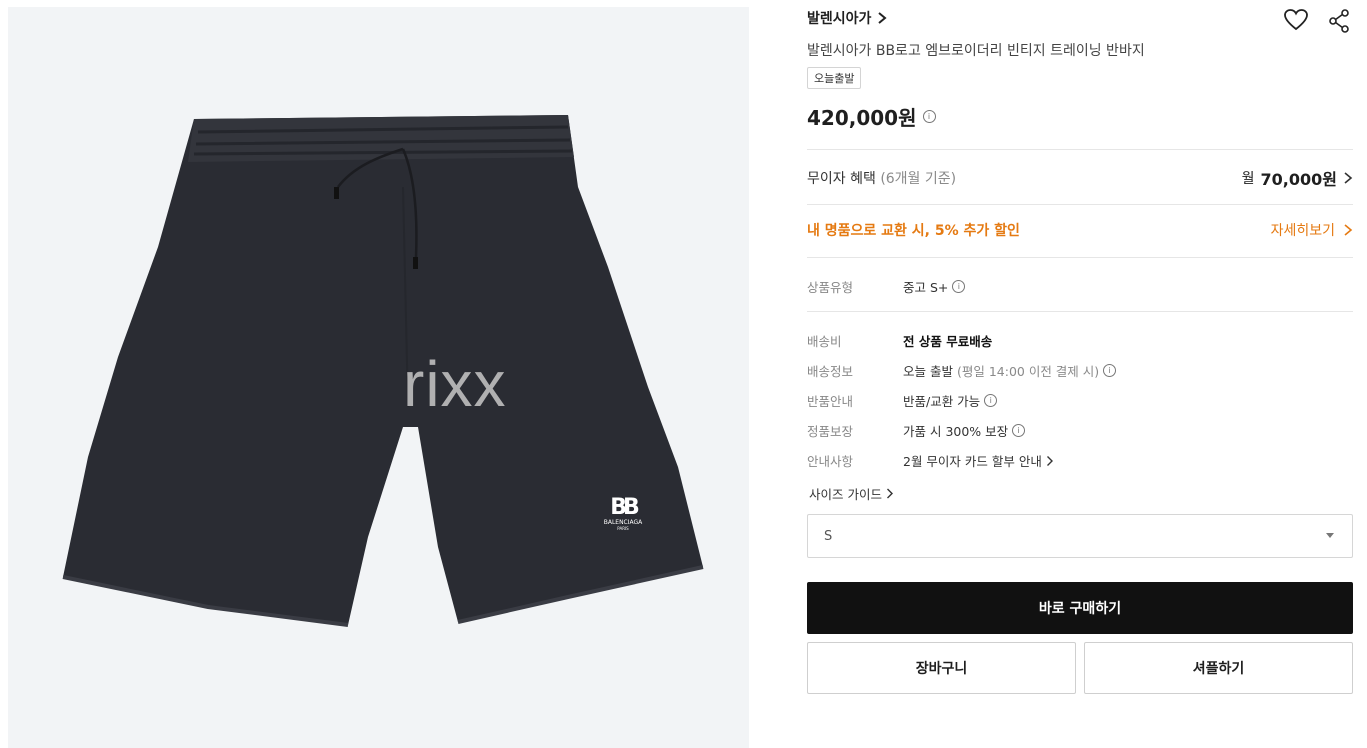 This screenshot has height=748, width=1367. I want to click on shipping-badge: 오늘출발, so click(834, 78).